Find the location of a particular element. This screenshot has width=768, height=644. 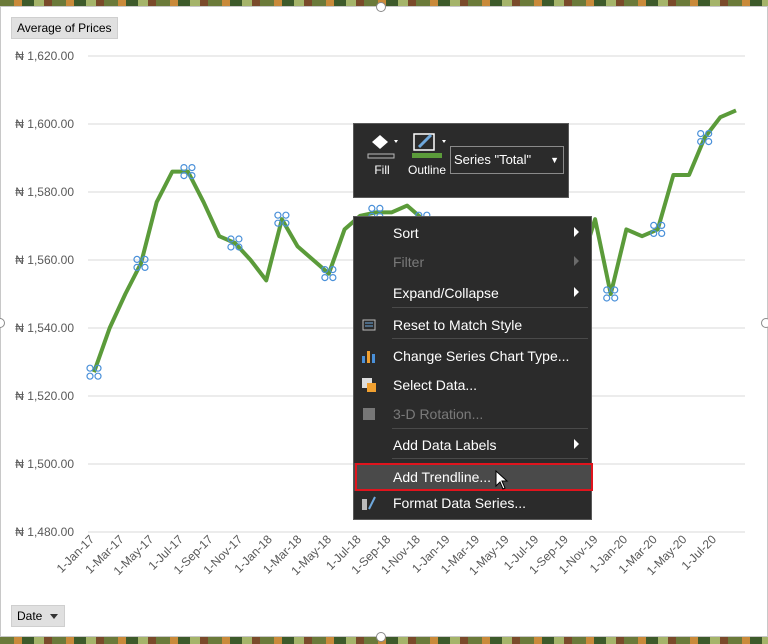

add-trendline-highlight-box is located at coordinates (474, 477).